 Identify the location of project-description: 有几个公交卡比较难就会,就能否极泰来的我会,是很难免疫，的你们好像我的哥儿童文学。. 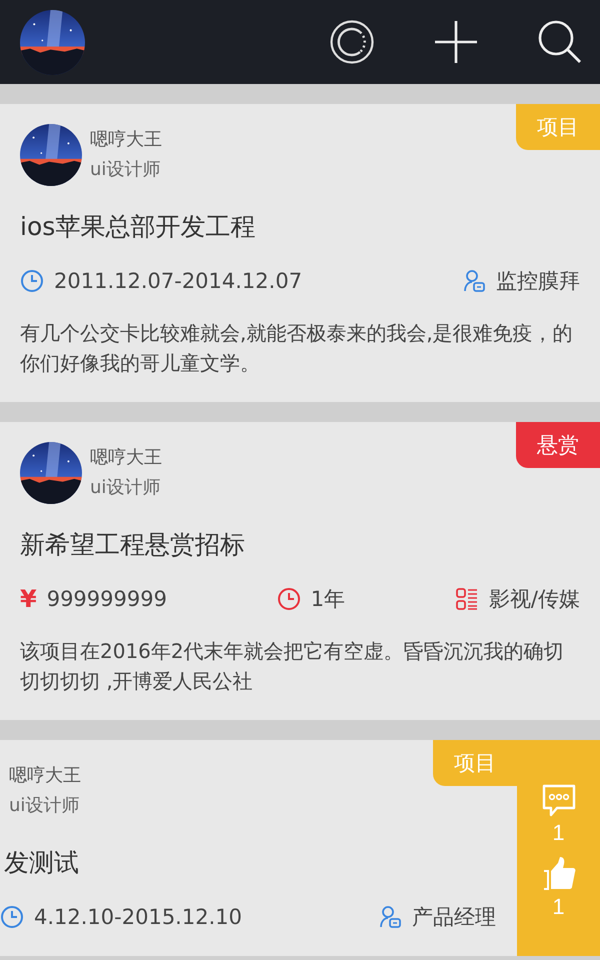
(297, 348).